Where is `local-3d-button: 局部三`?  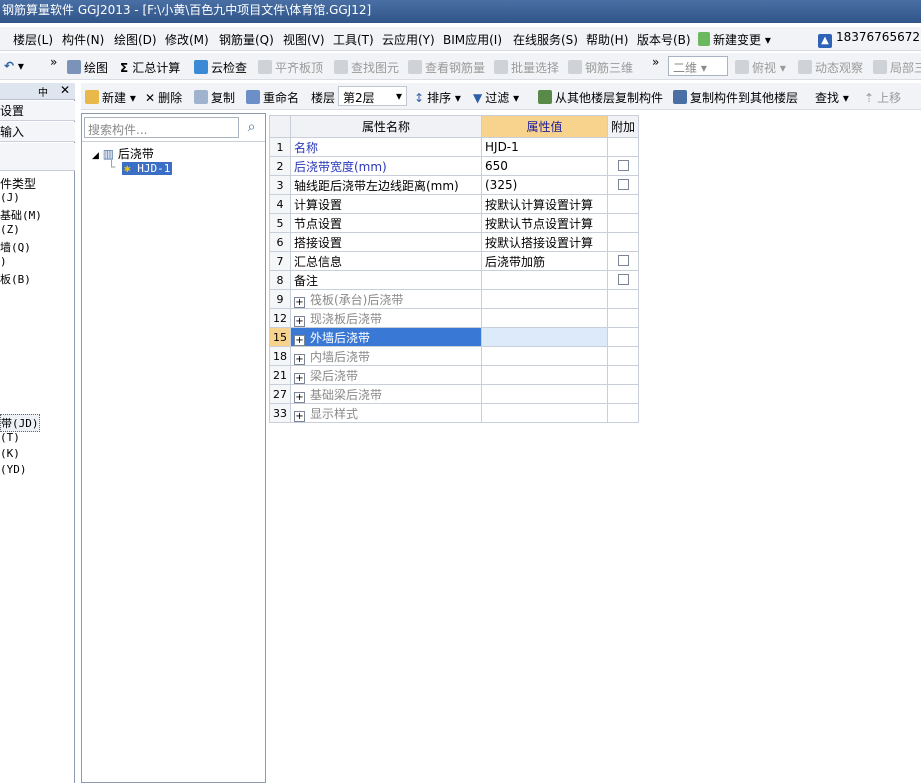 local-3d-button: 局部三 is located at coordinates (897, 67).